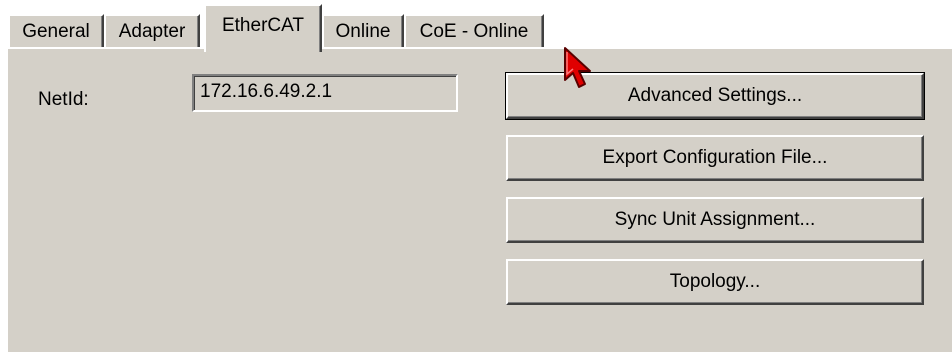  What do you see at coordinates (325, 93) in the screenshot?
I see `netid-field: 172.16.6.49.2.1` at bounding box center [325, 93].